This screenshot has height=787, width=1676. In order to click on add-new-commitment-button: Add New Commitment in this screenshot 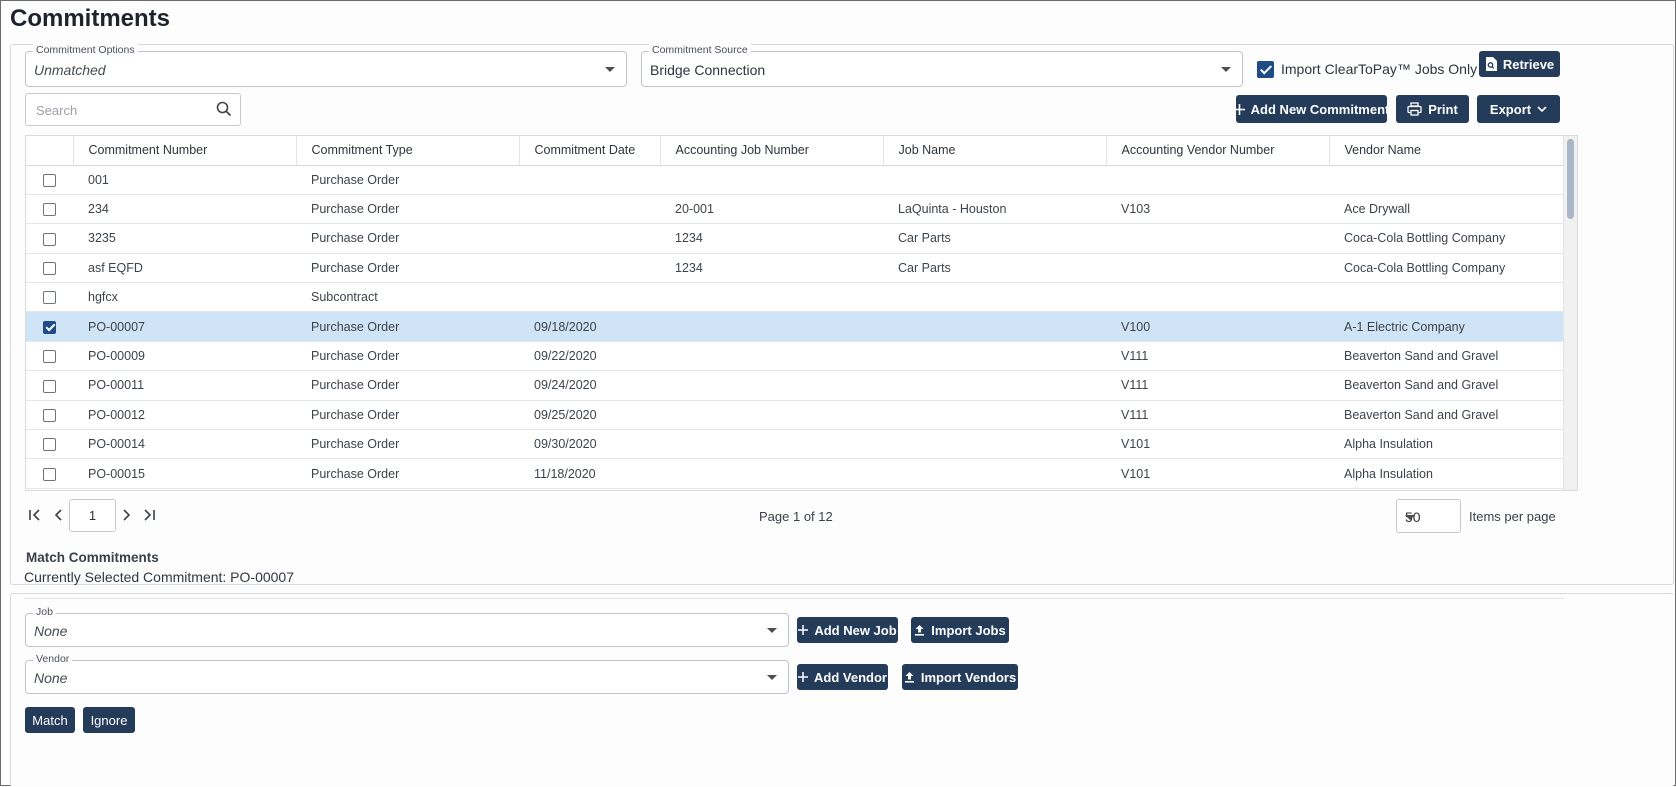, I will do `click(1311, 109)`.